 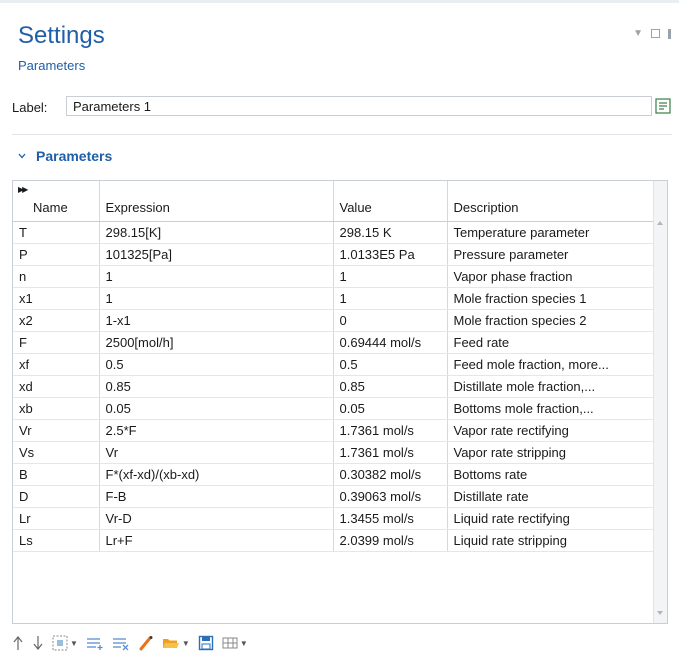 I want to click on column-header-value: Value, so click(x=390, y=201).